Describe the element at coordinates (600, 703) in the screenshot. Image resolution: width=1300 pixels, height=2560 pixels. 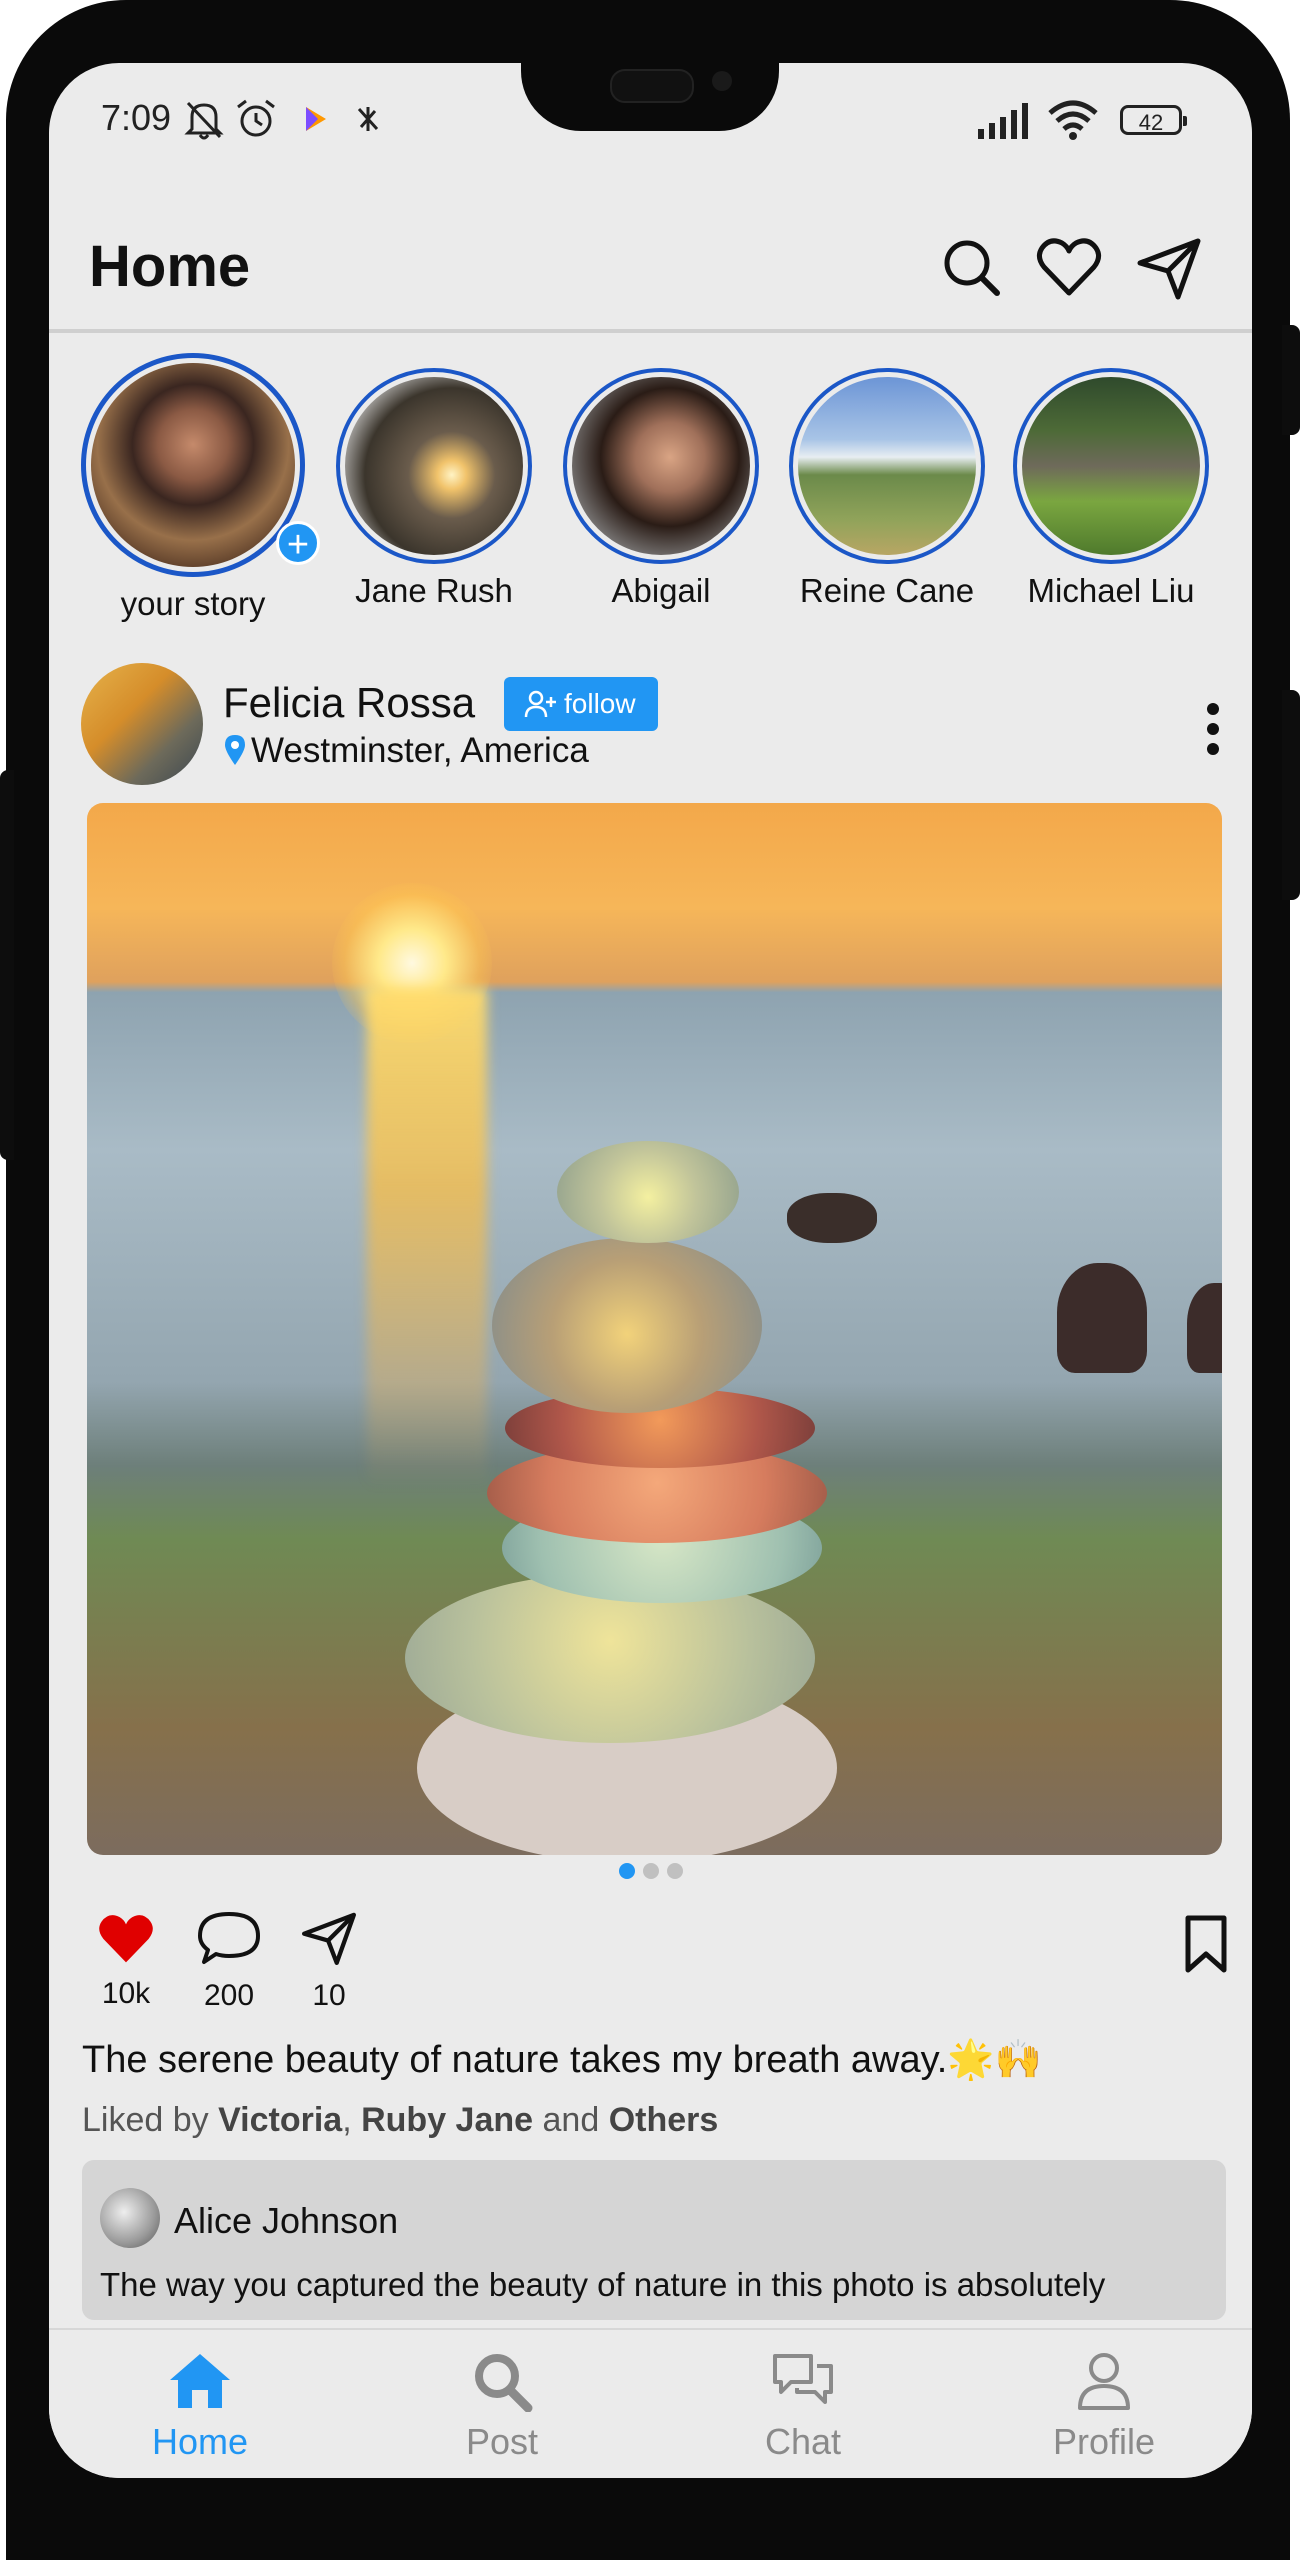
I see `follow-label: follow` at that location.